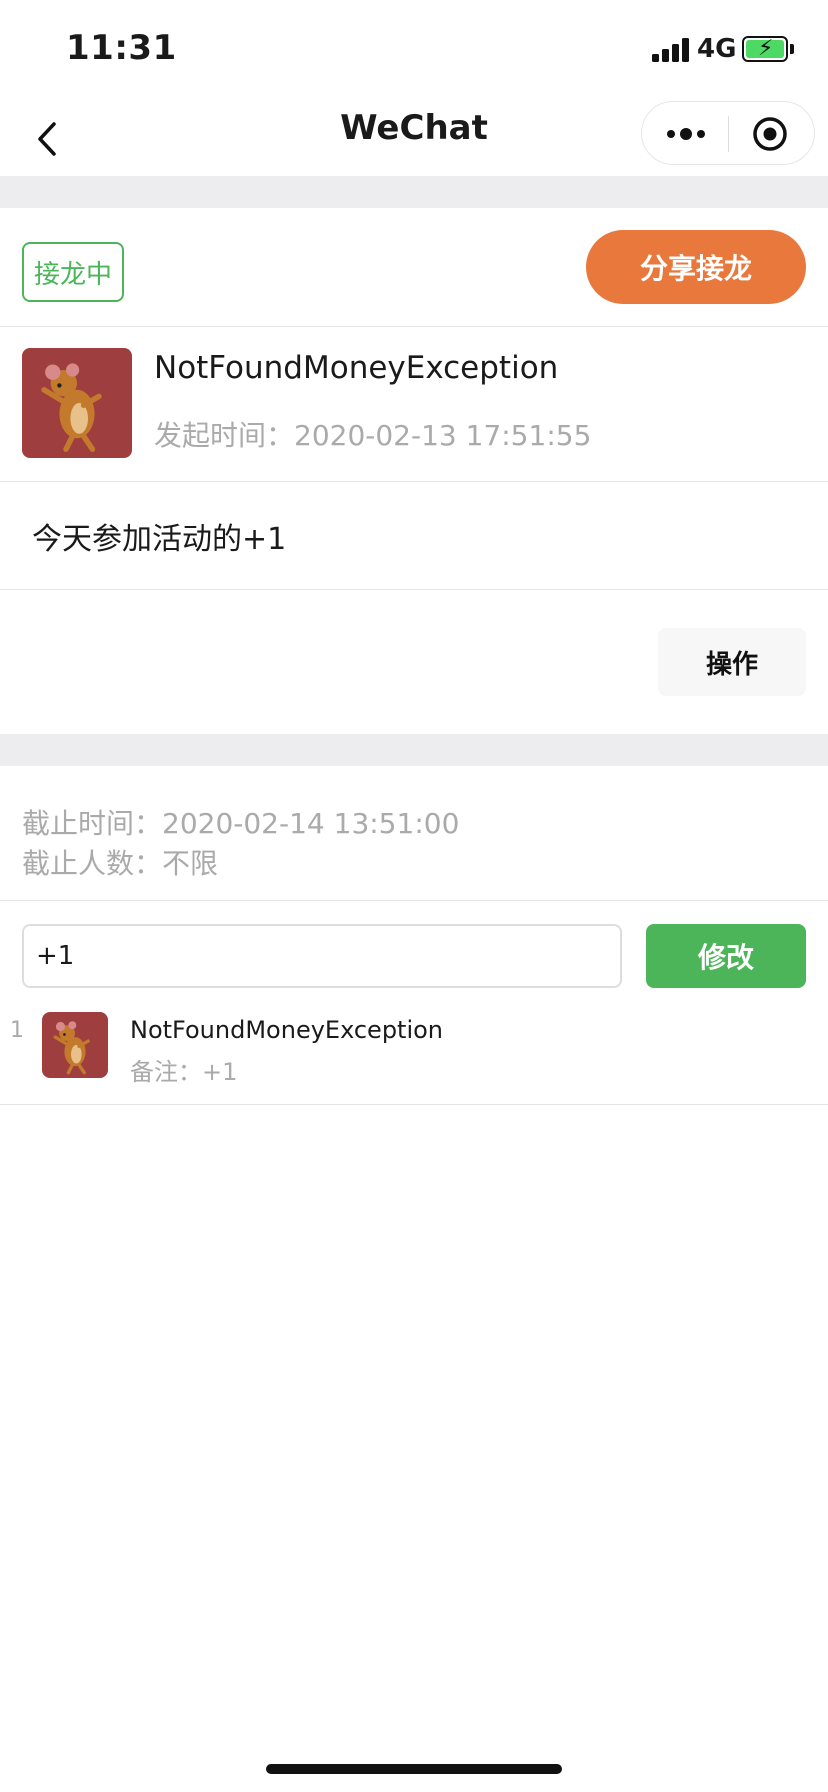  What do you see at coordinates (686, 134) in the screenshot?
I see `more-icon` at bounding box center [686, 134].